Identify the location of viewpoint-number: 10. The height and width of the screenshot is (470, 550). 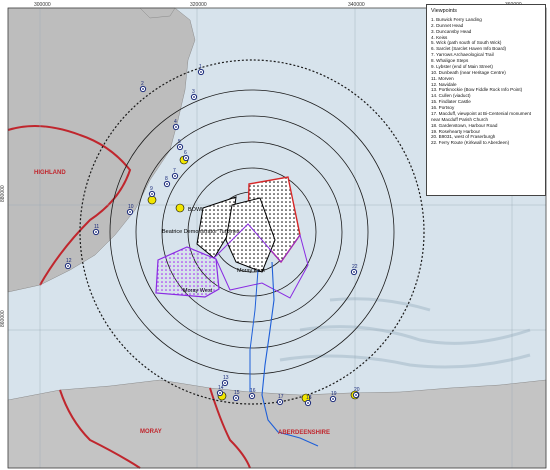
(131, 207).